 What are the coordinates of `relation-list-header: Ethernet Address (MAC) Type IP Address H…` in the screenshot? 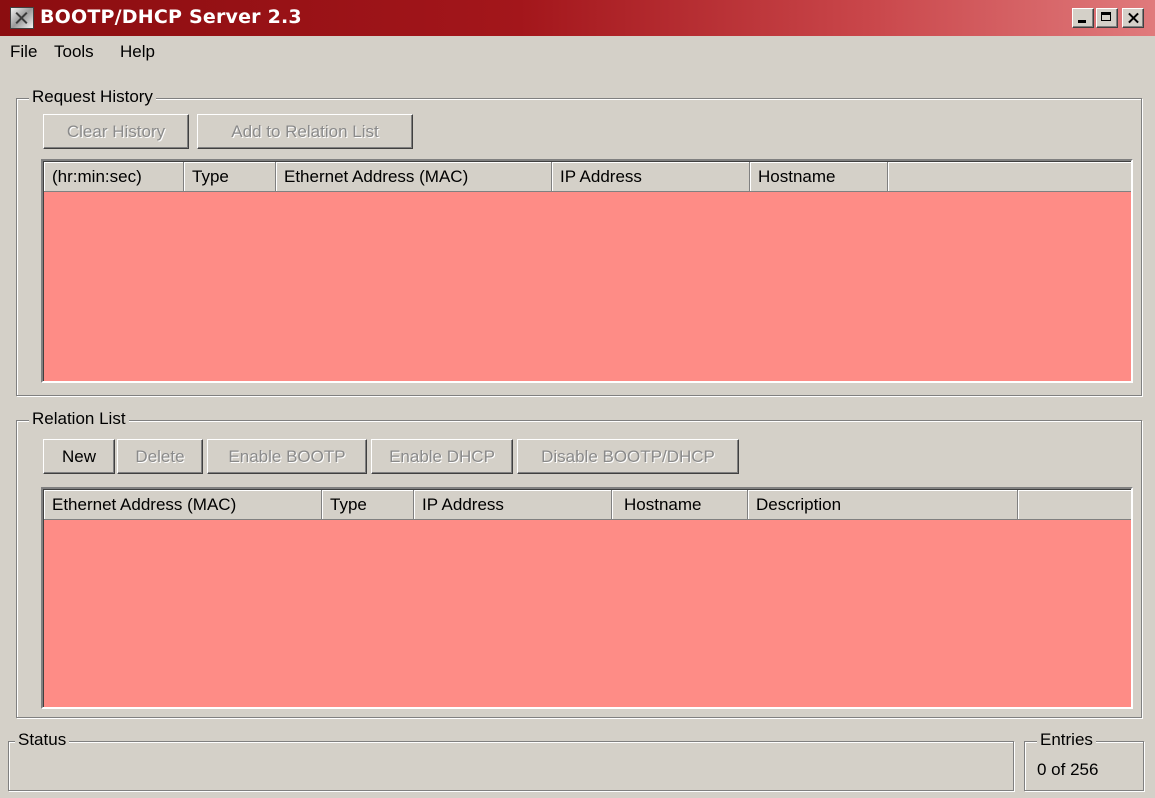 It's located at (587, 505).